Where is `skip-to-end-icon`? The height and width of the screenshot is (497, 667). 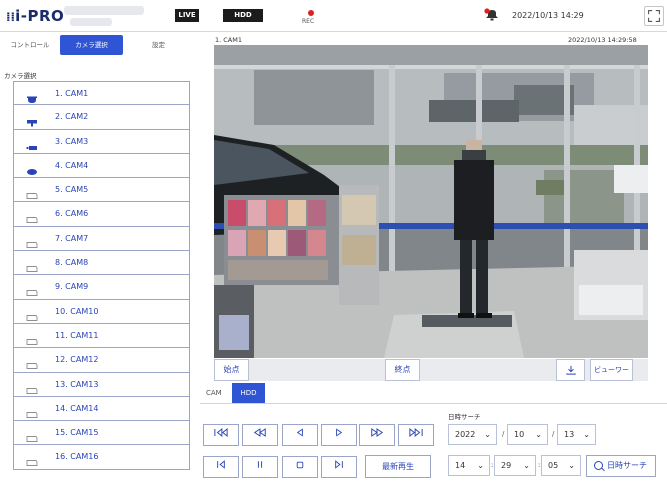 skip-to-end-icon is located at coordinates (416, 432).